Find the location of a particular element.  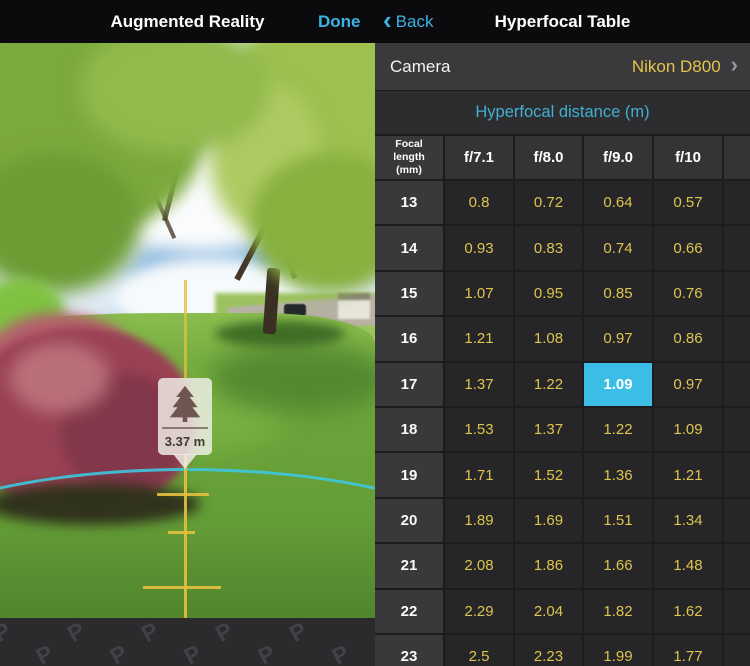

row-header: 14 is located at coordinates (409, 248).